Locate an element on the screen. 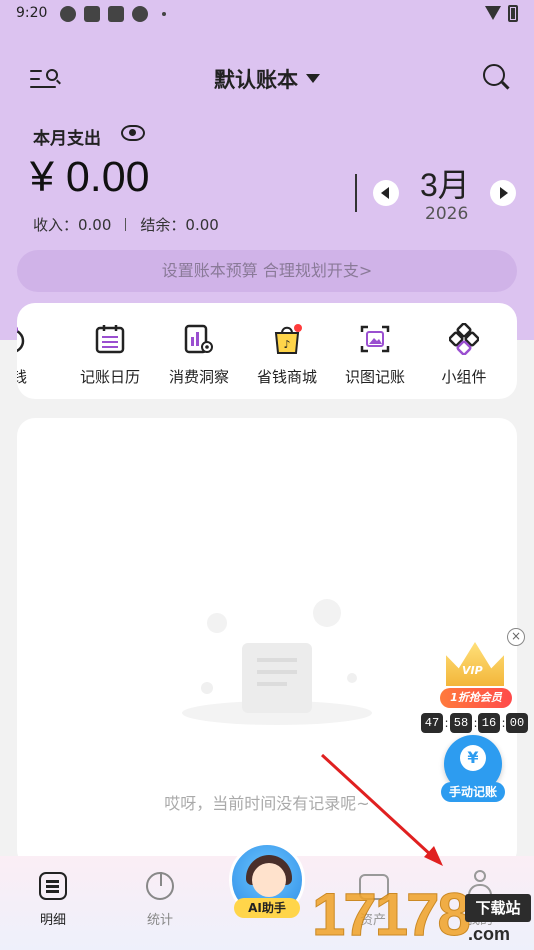 The height and width of the screenshot is (950, 534). shortcut-widget: 小组件 is located at coordinates (464, 351).